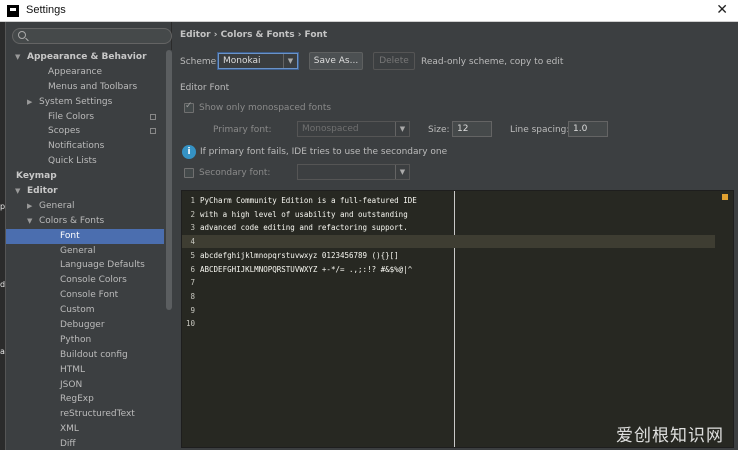 Image resolution: width=738 pixels, height=450 pixels. Describe the element at coordinates (242, 130) in the screenshot. I see `primary-font-label: Primary font:` at that location.